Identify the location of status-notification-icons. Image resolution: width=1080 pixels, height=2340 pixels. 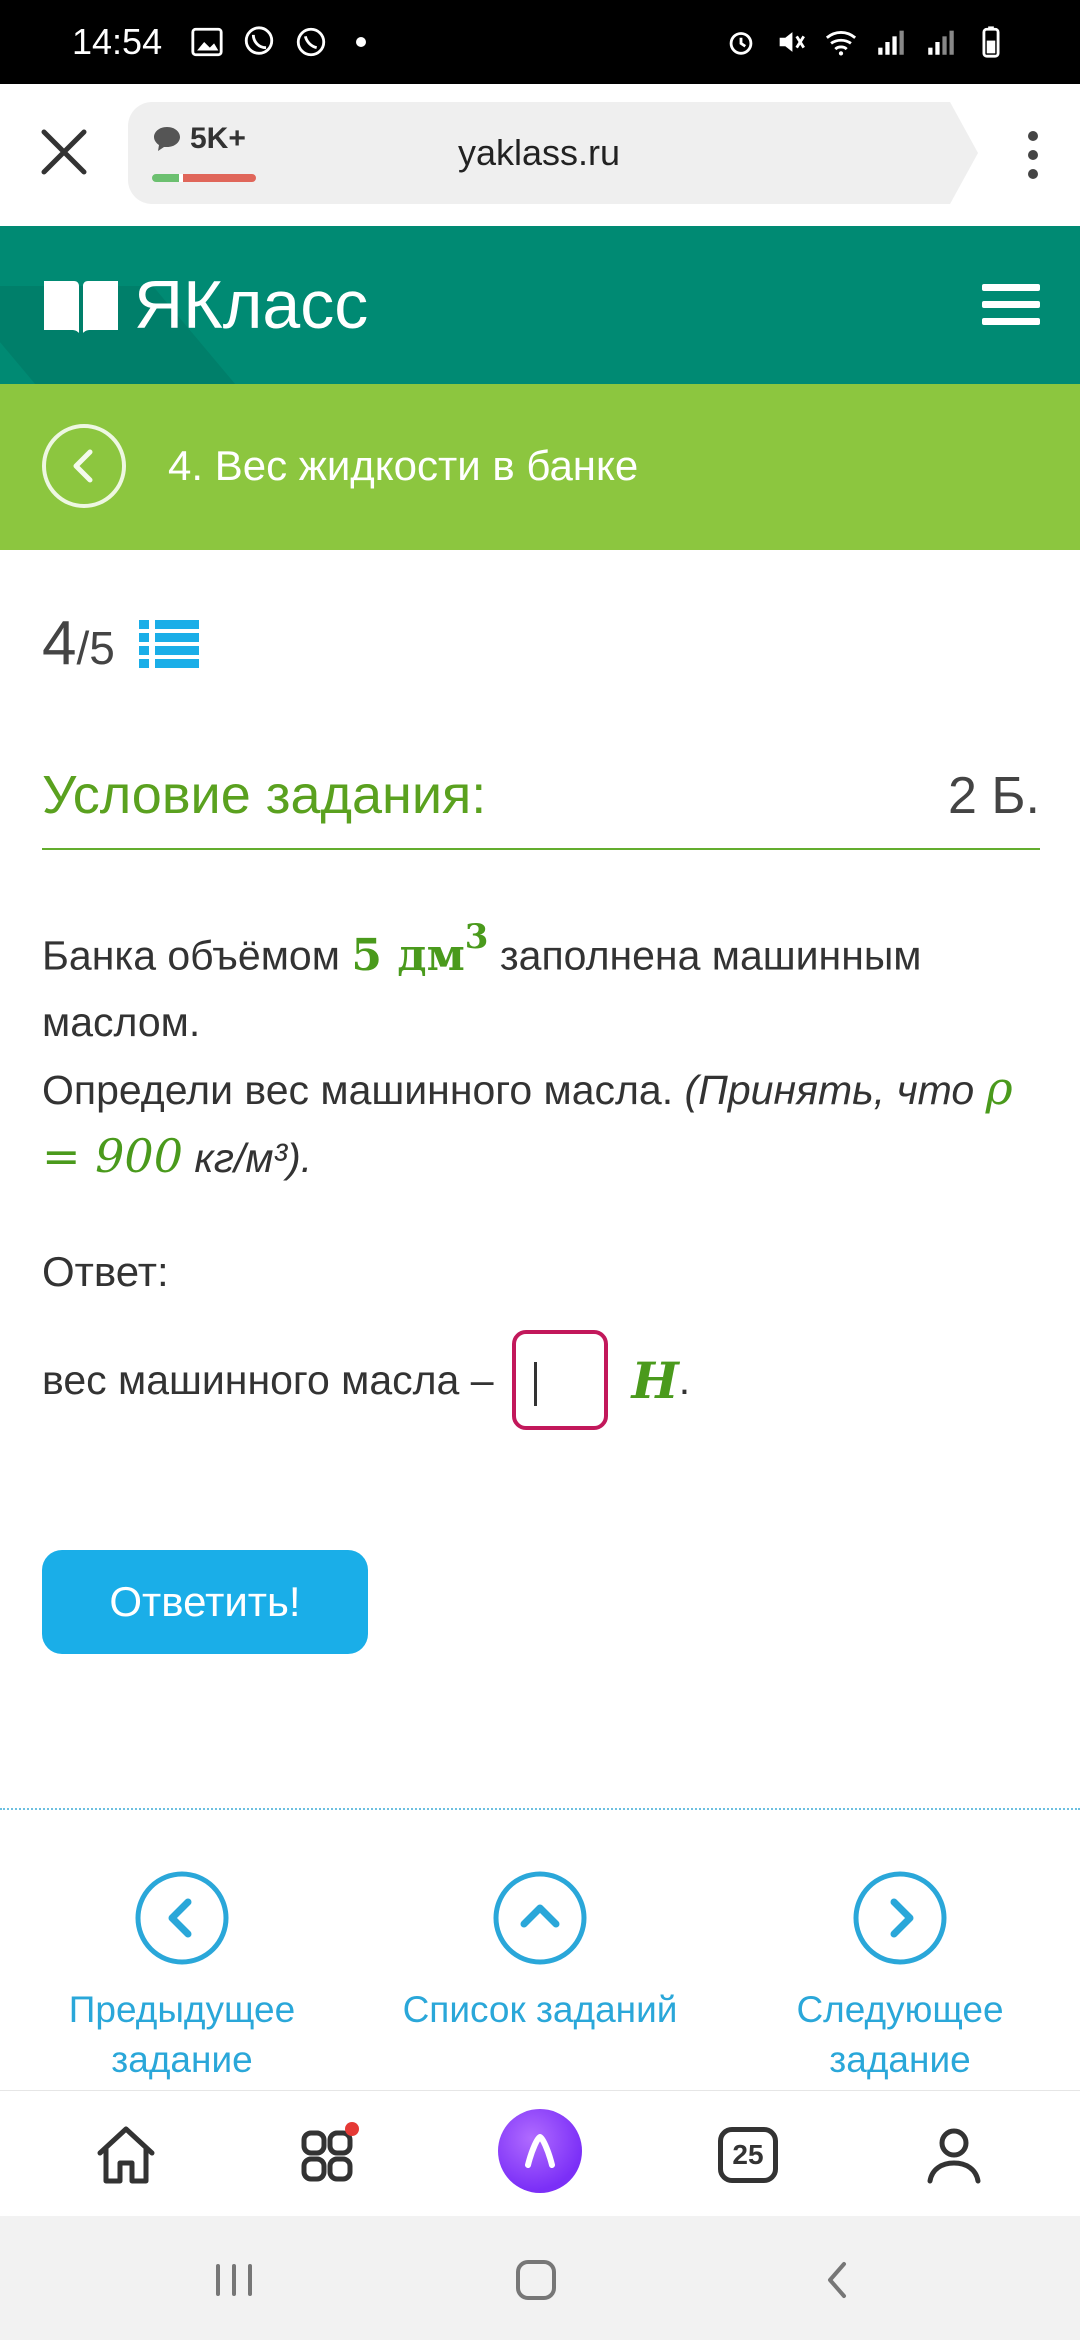
(278, 42).